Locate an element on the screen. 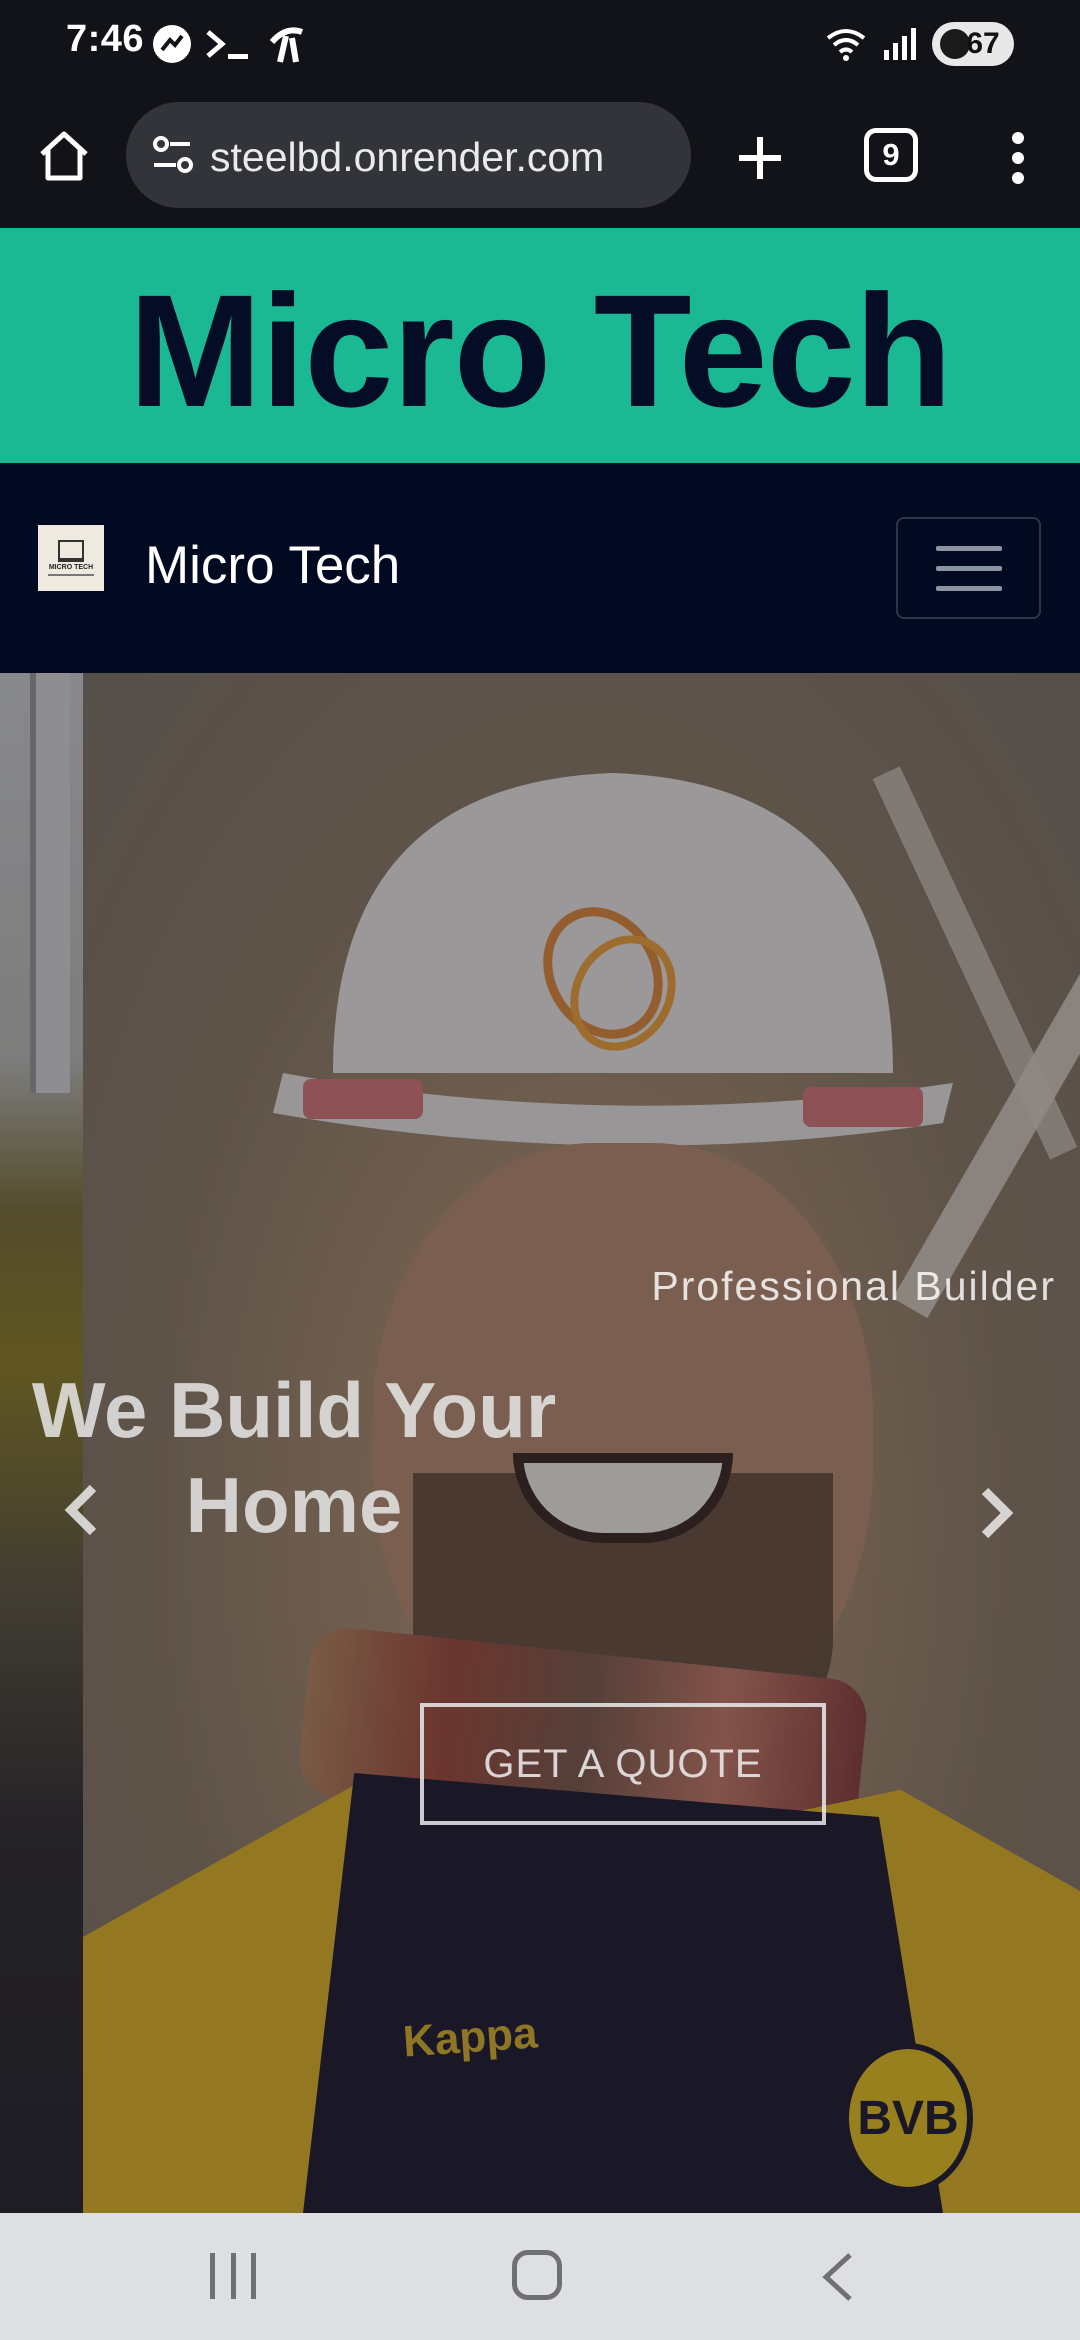 The width and height of the screenshot is (1080, 2340). carousel-prev-button is located at coordinates (81, 1510).